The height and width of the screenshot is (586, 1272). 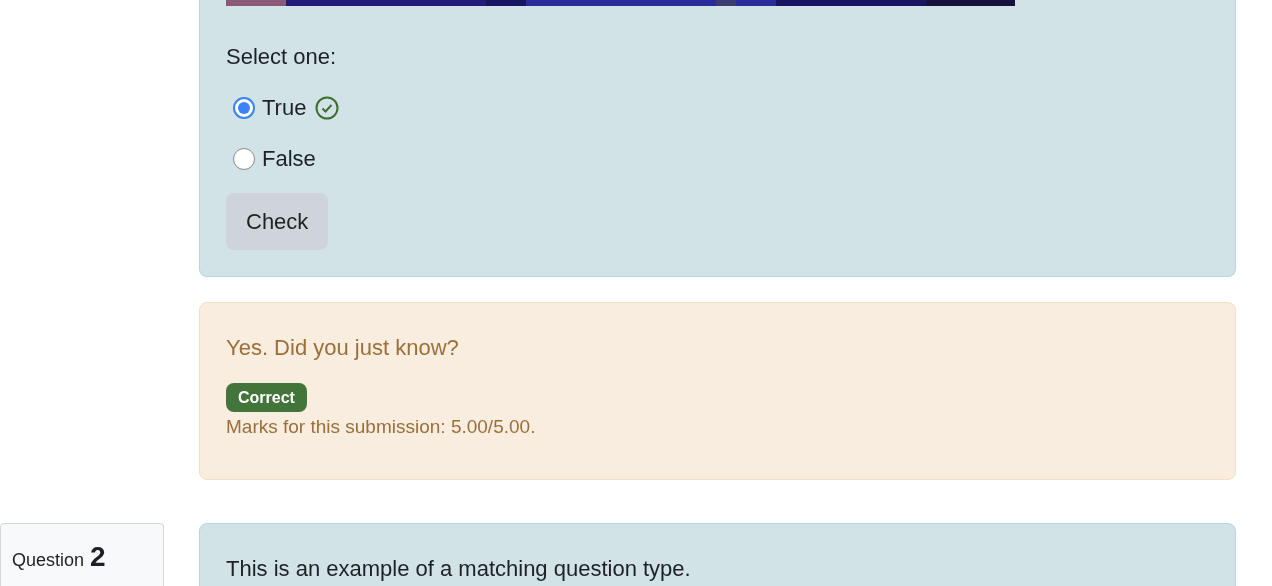 What do you see at coordinates (343, 348) in the screenshot?
I see `feedback-message: Yes. Did you just know?` at bounding box center [343, 348].